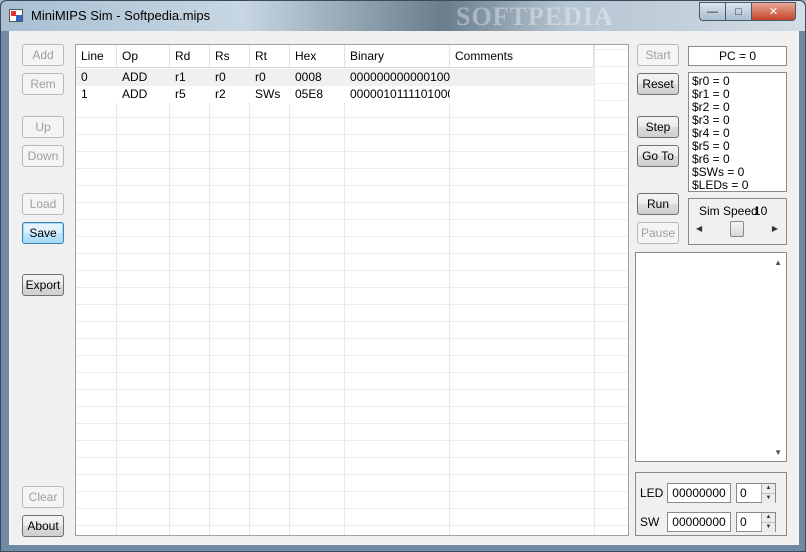 This screenshot has width=806, height=552. What do you see at coordinates (778, 262) in the screenshot?
I see `scroll-up-icon: ▲` at bounding box center [778, 262].